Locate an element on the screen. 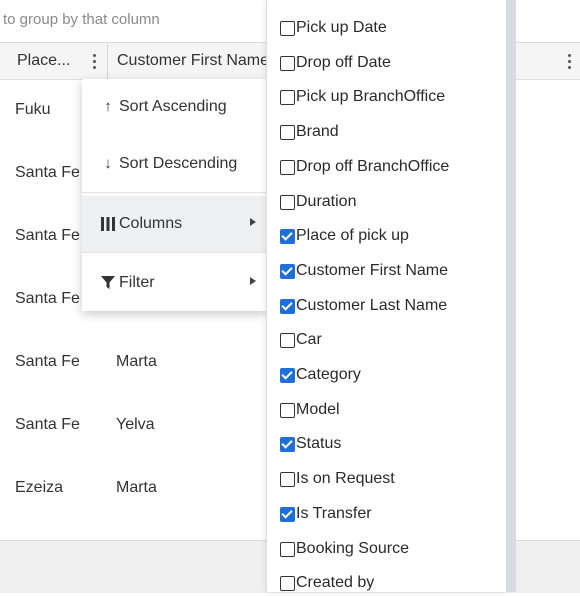 Image resolution: width=580 pixels, height=596 pixels. column-toggle-label: Place of pick up is located at coordinates (352, 236).